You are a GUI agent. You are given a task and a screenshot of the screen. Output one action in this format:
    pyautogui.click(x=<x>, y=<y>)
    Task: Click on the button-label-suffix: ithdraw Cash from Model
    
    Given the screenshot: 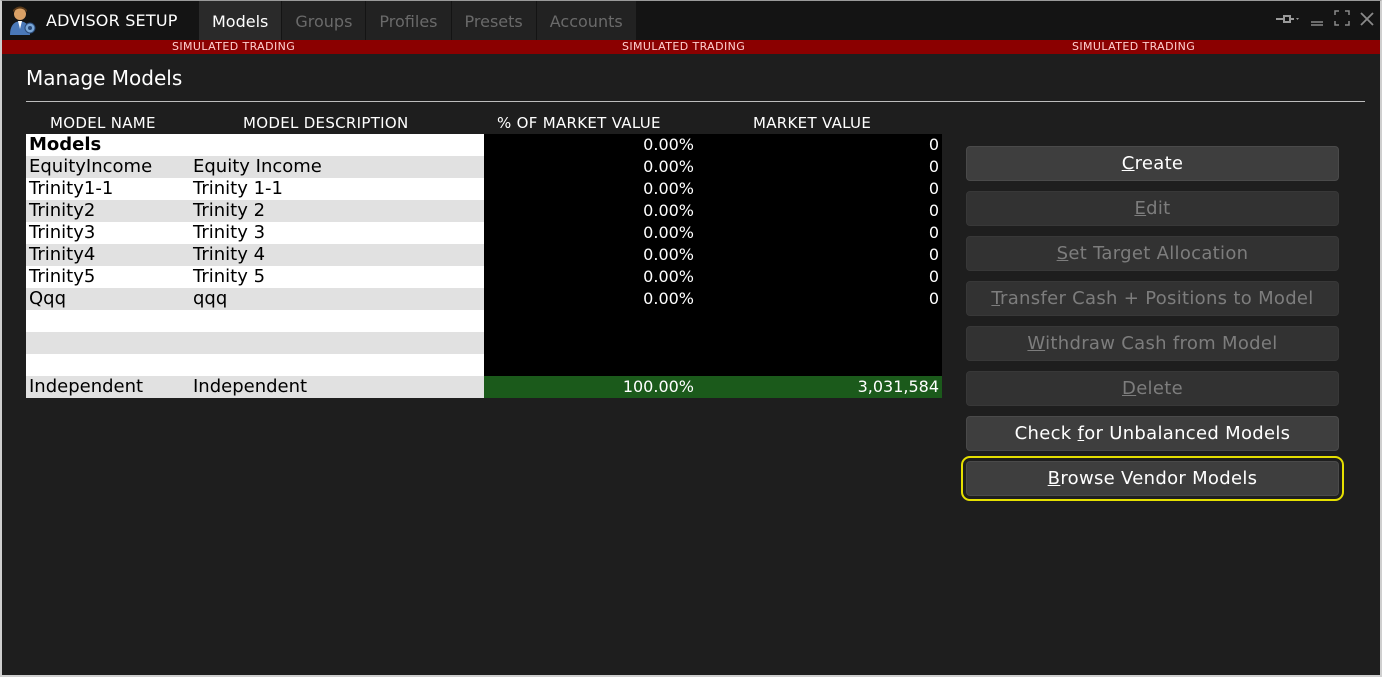 What is the action you would take?
    pyautogui.click(x=1161, y=343)
    